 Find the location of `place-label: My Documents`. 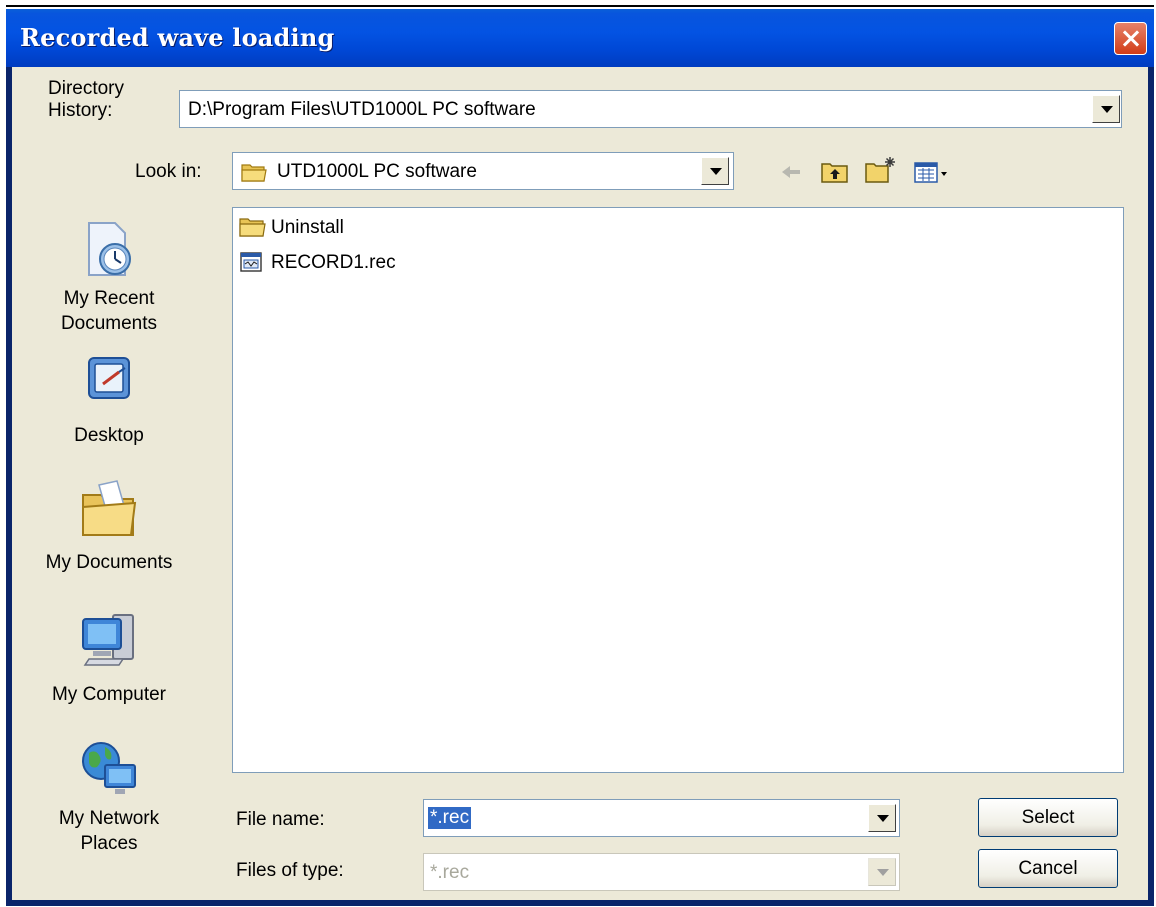

place-label: My Documents is located at coordinates (109, 562).